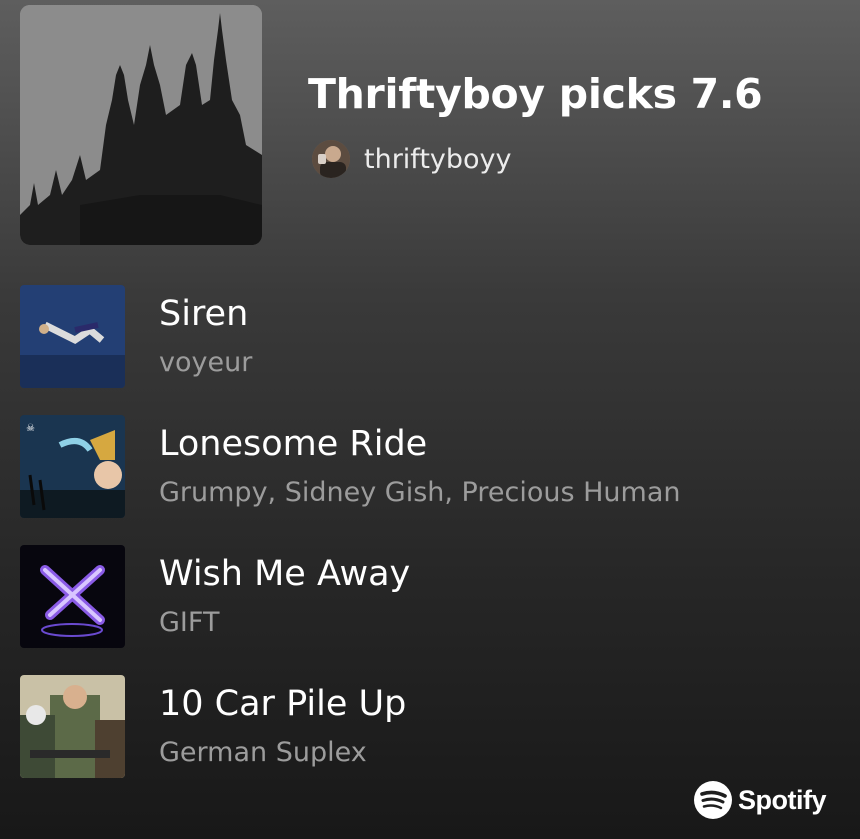  I want to click on playlist-cover, so click(141, 125).